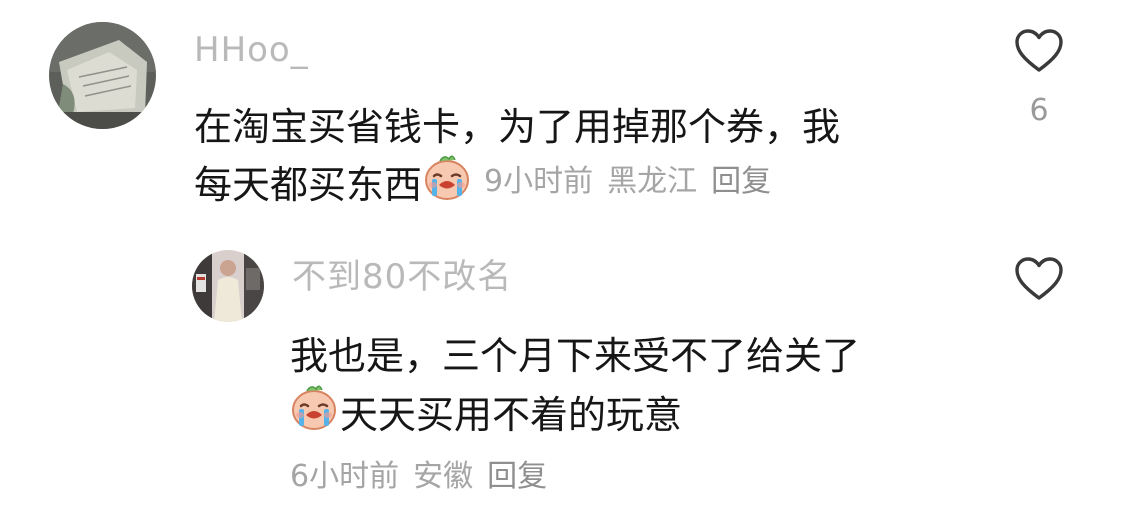  I want to click on comment-text-line: 每天都买东西 9小时前 黑龙江 回复, so click(482, 181).